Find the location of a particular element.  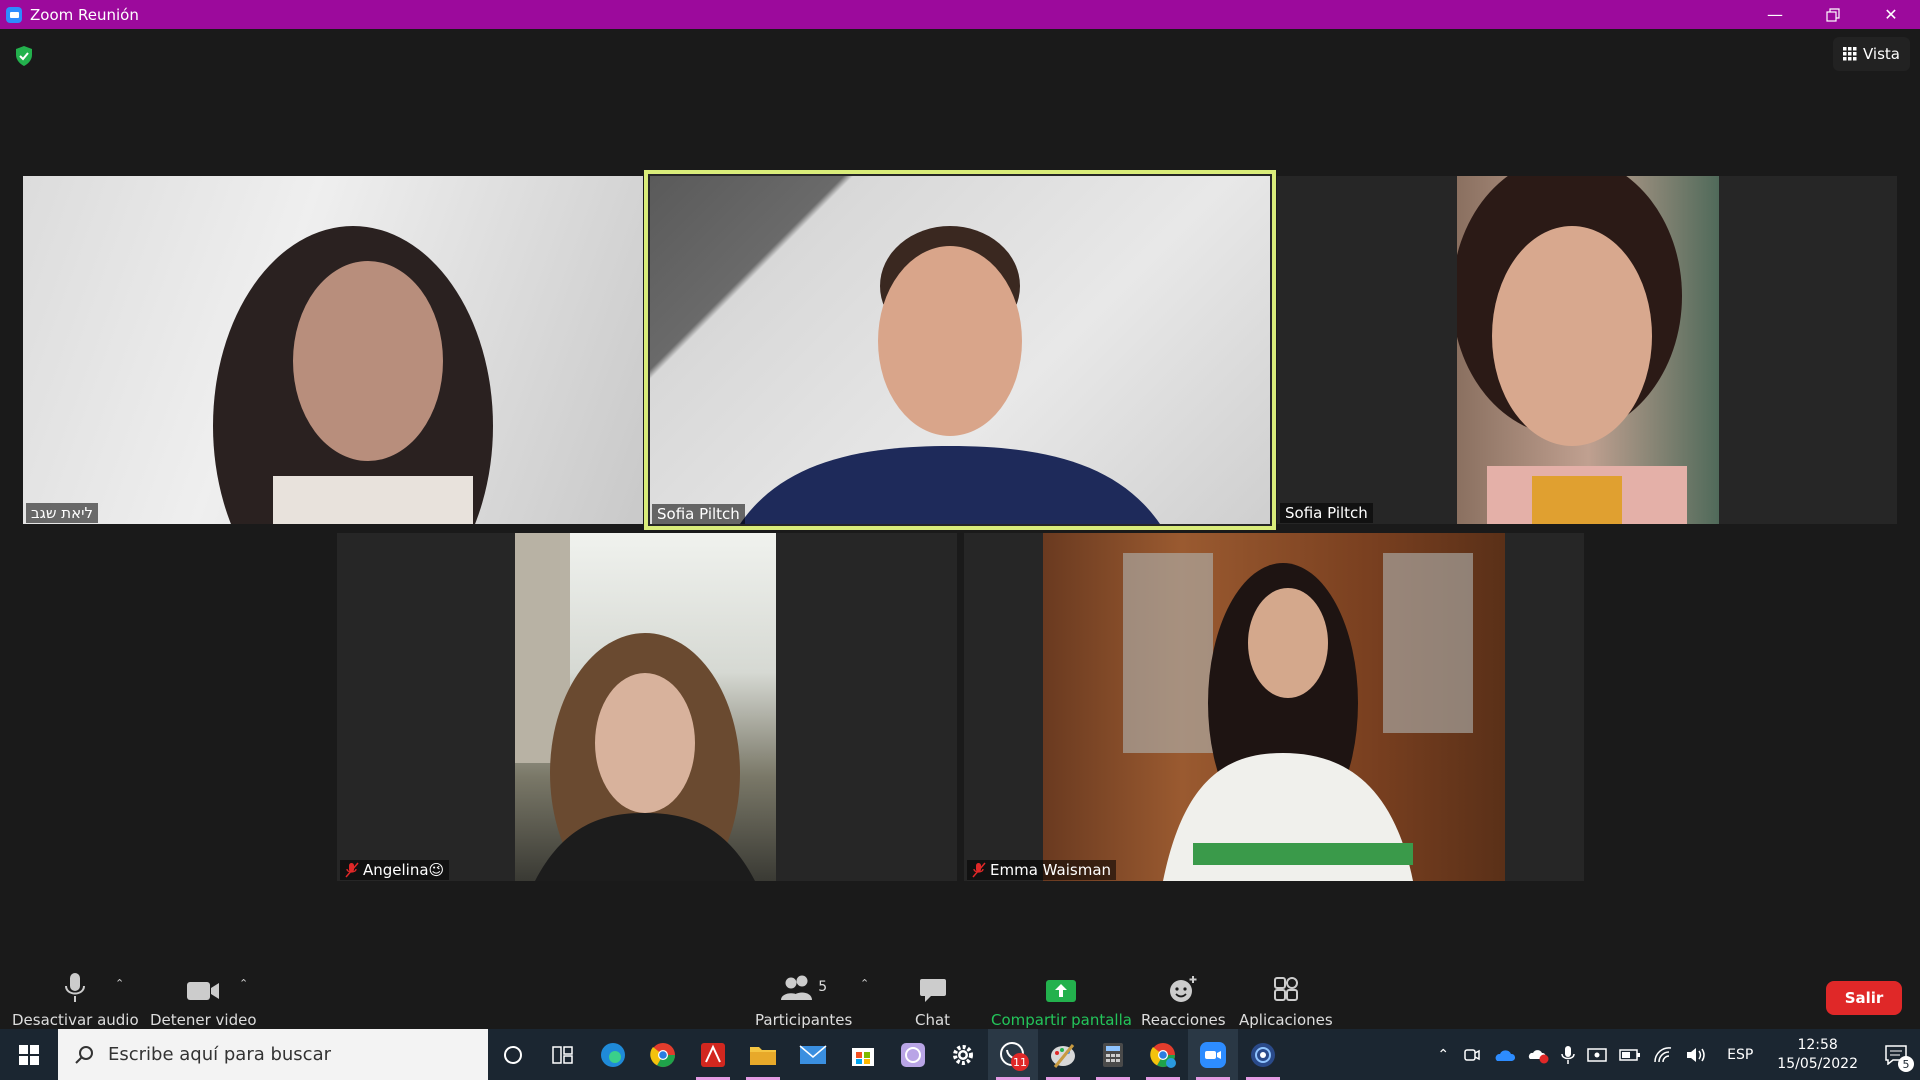

store-taskbar-app is located at coordinates (863, 1054).